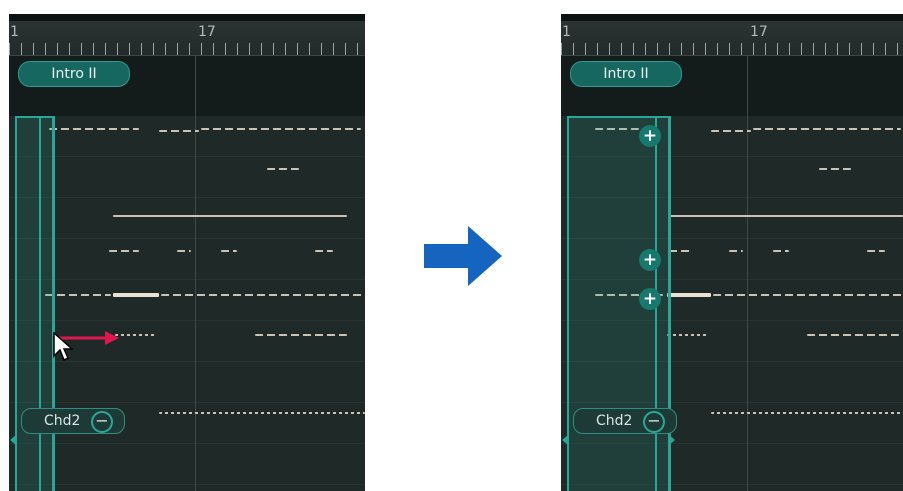  What do you see at coordinates (671, 440) in the screenshot?
I see `right-resize-handle` at bounding box center [671, 440].